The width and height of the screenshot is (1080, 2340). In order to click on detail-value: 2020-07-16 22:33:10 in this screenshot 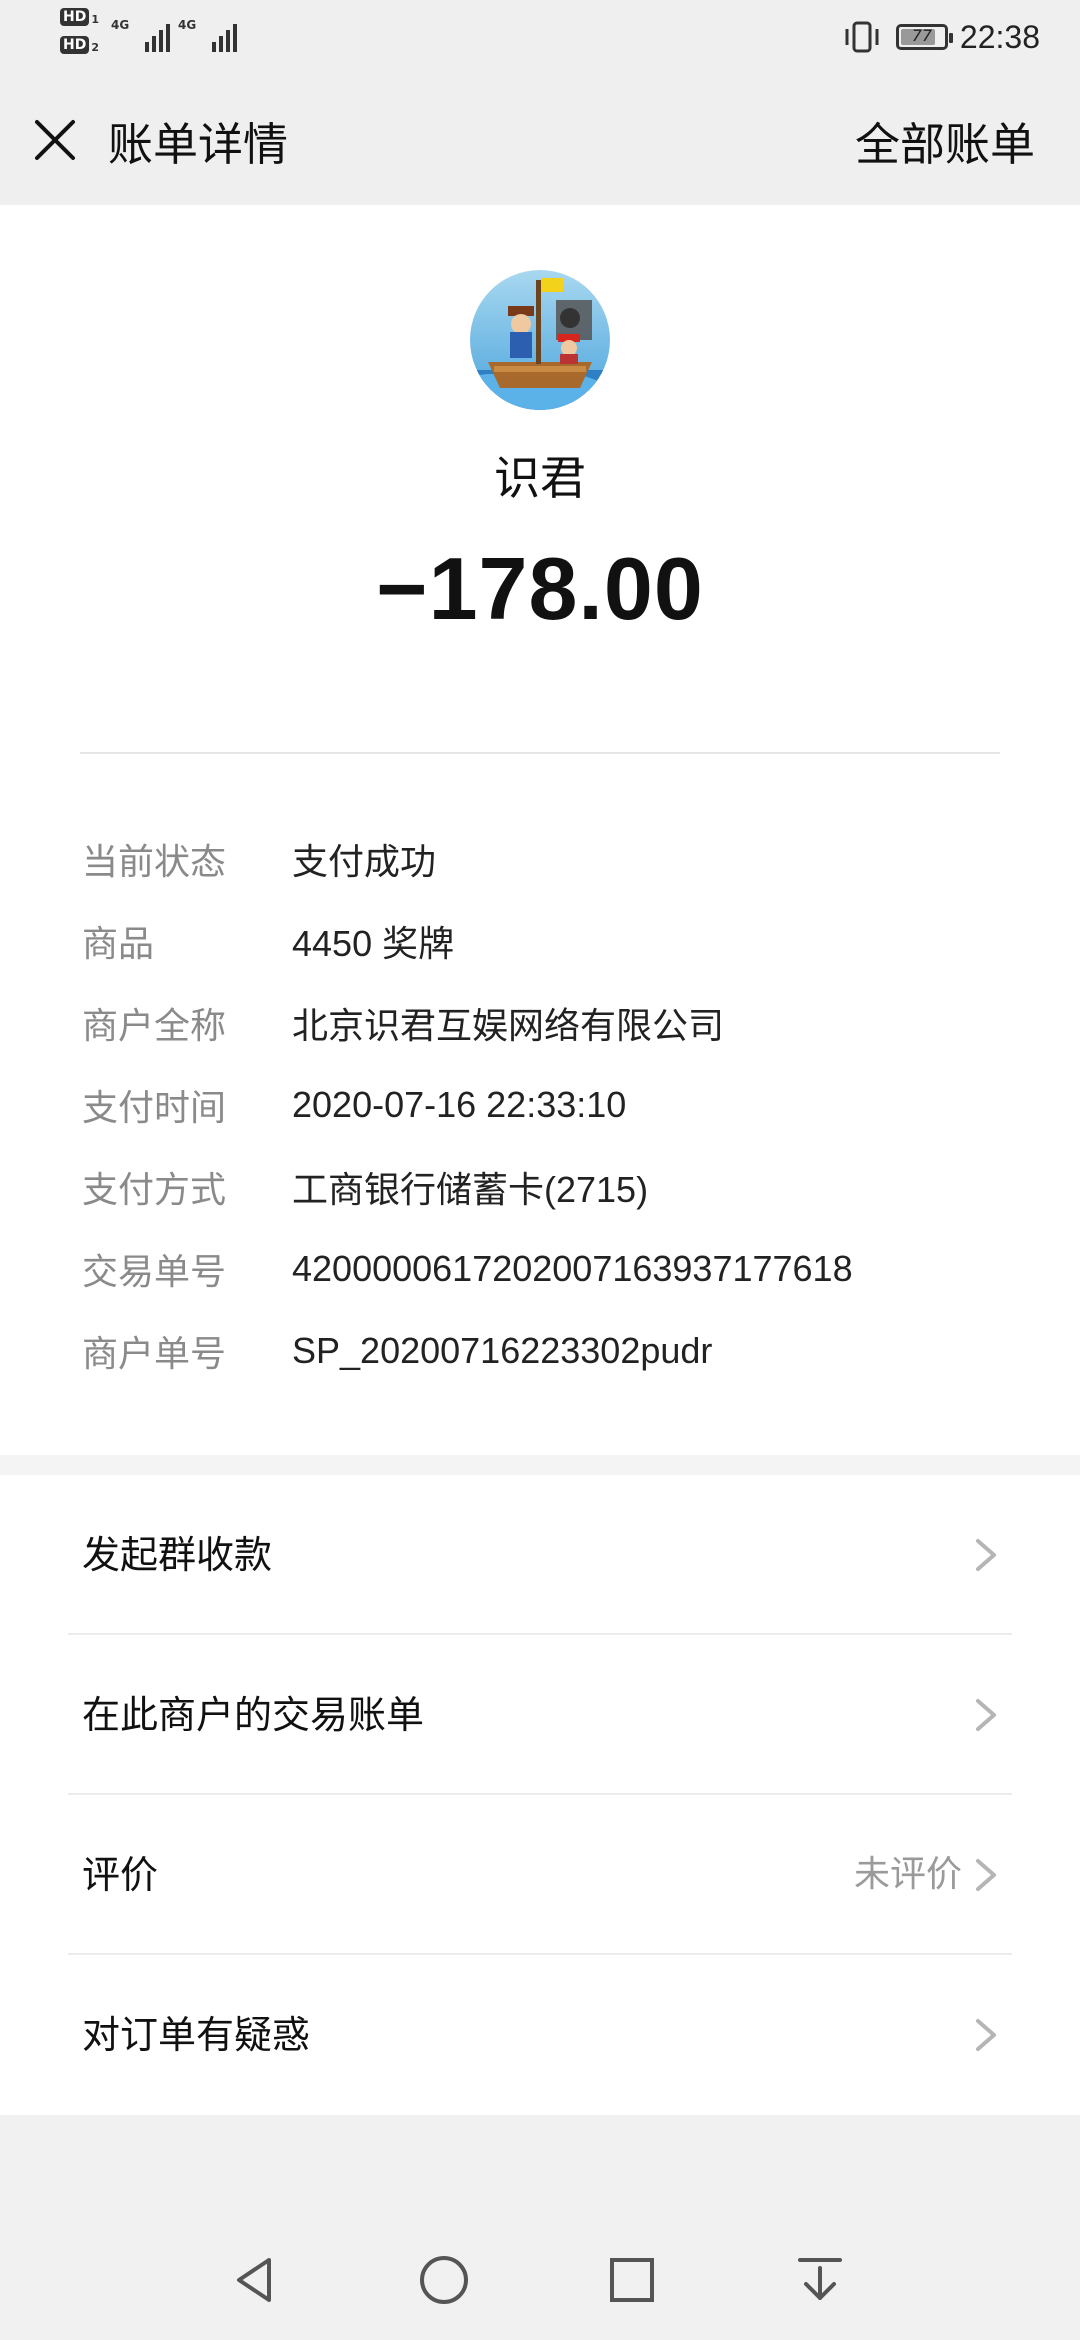, I will do `click(459, 1104)`.